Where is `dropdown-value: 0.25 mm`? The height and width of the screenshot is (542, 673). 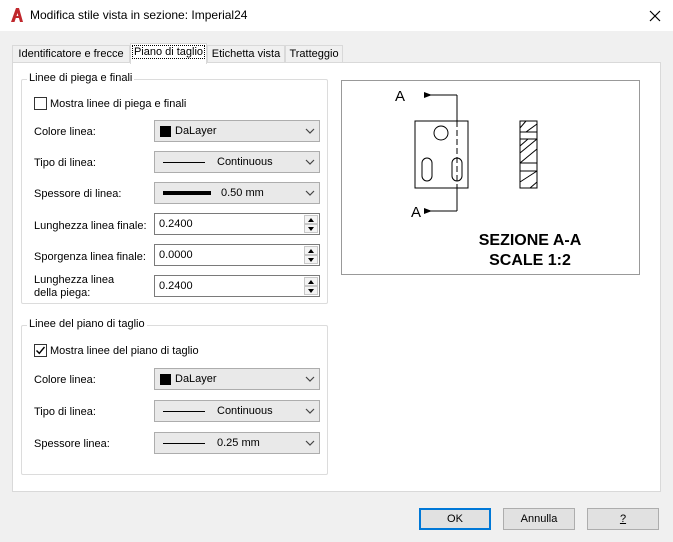
dropdown-value: 0.25 mm is located at coordinates (238, 443).